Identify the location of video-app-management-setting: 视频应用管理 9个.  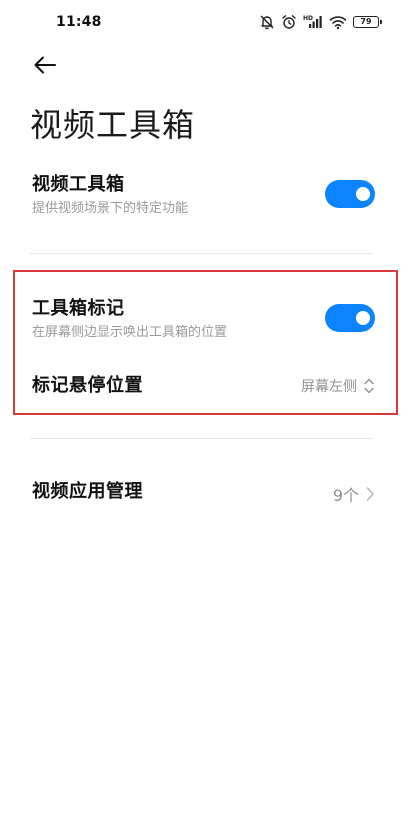
(203, 494).